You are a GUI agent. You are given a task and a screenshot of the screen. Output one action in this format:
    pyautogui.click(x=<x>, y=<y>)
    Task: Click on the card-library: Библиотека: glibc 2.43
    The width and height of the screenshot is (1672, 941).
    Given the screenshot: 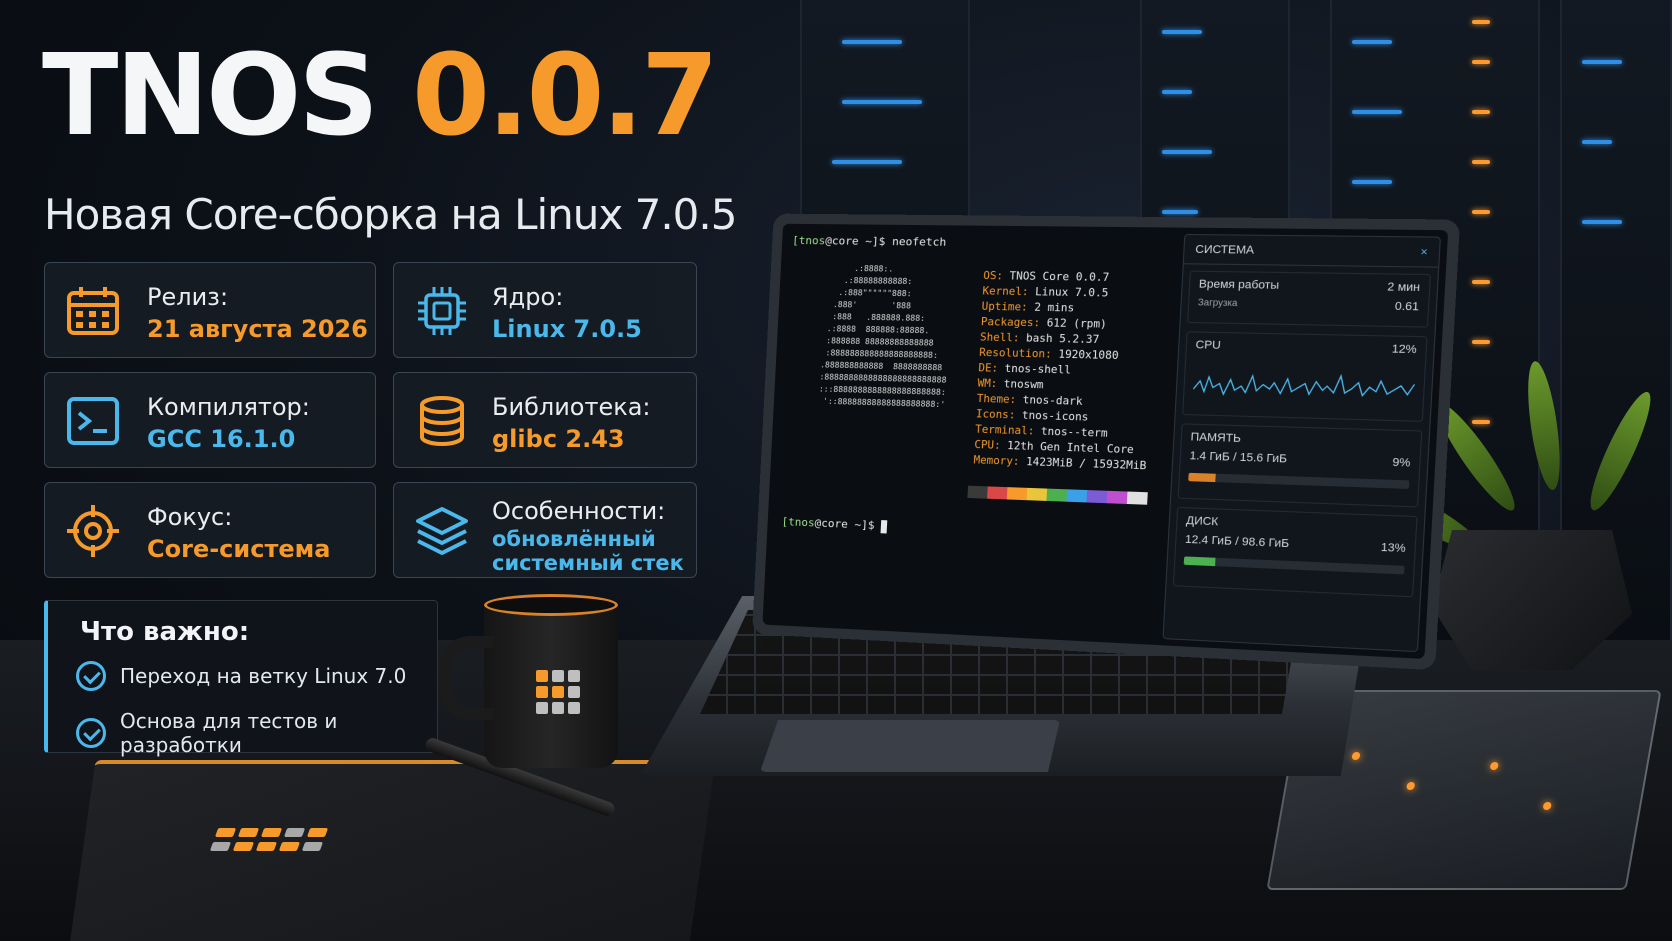 What is the action you would take?
    pyautogui.click(x=545, y=420)
    